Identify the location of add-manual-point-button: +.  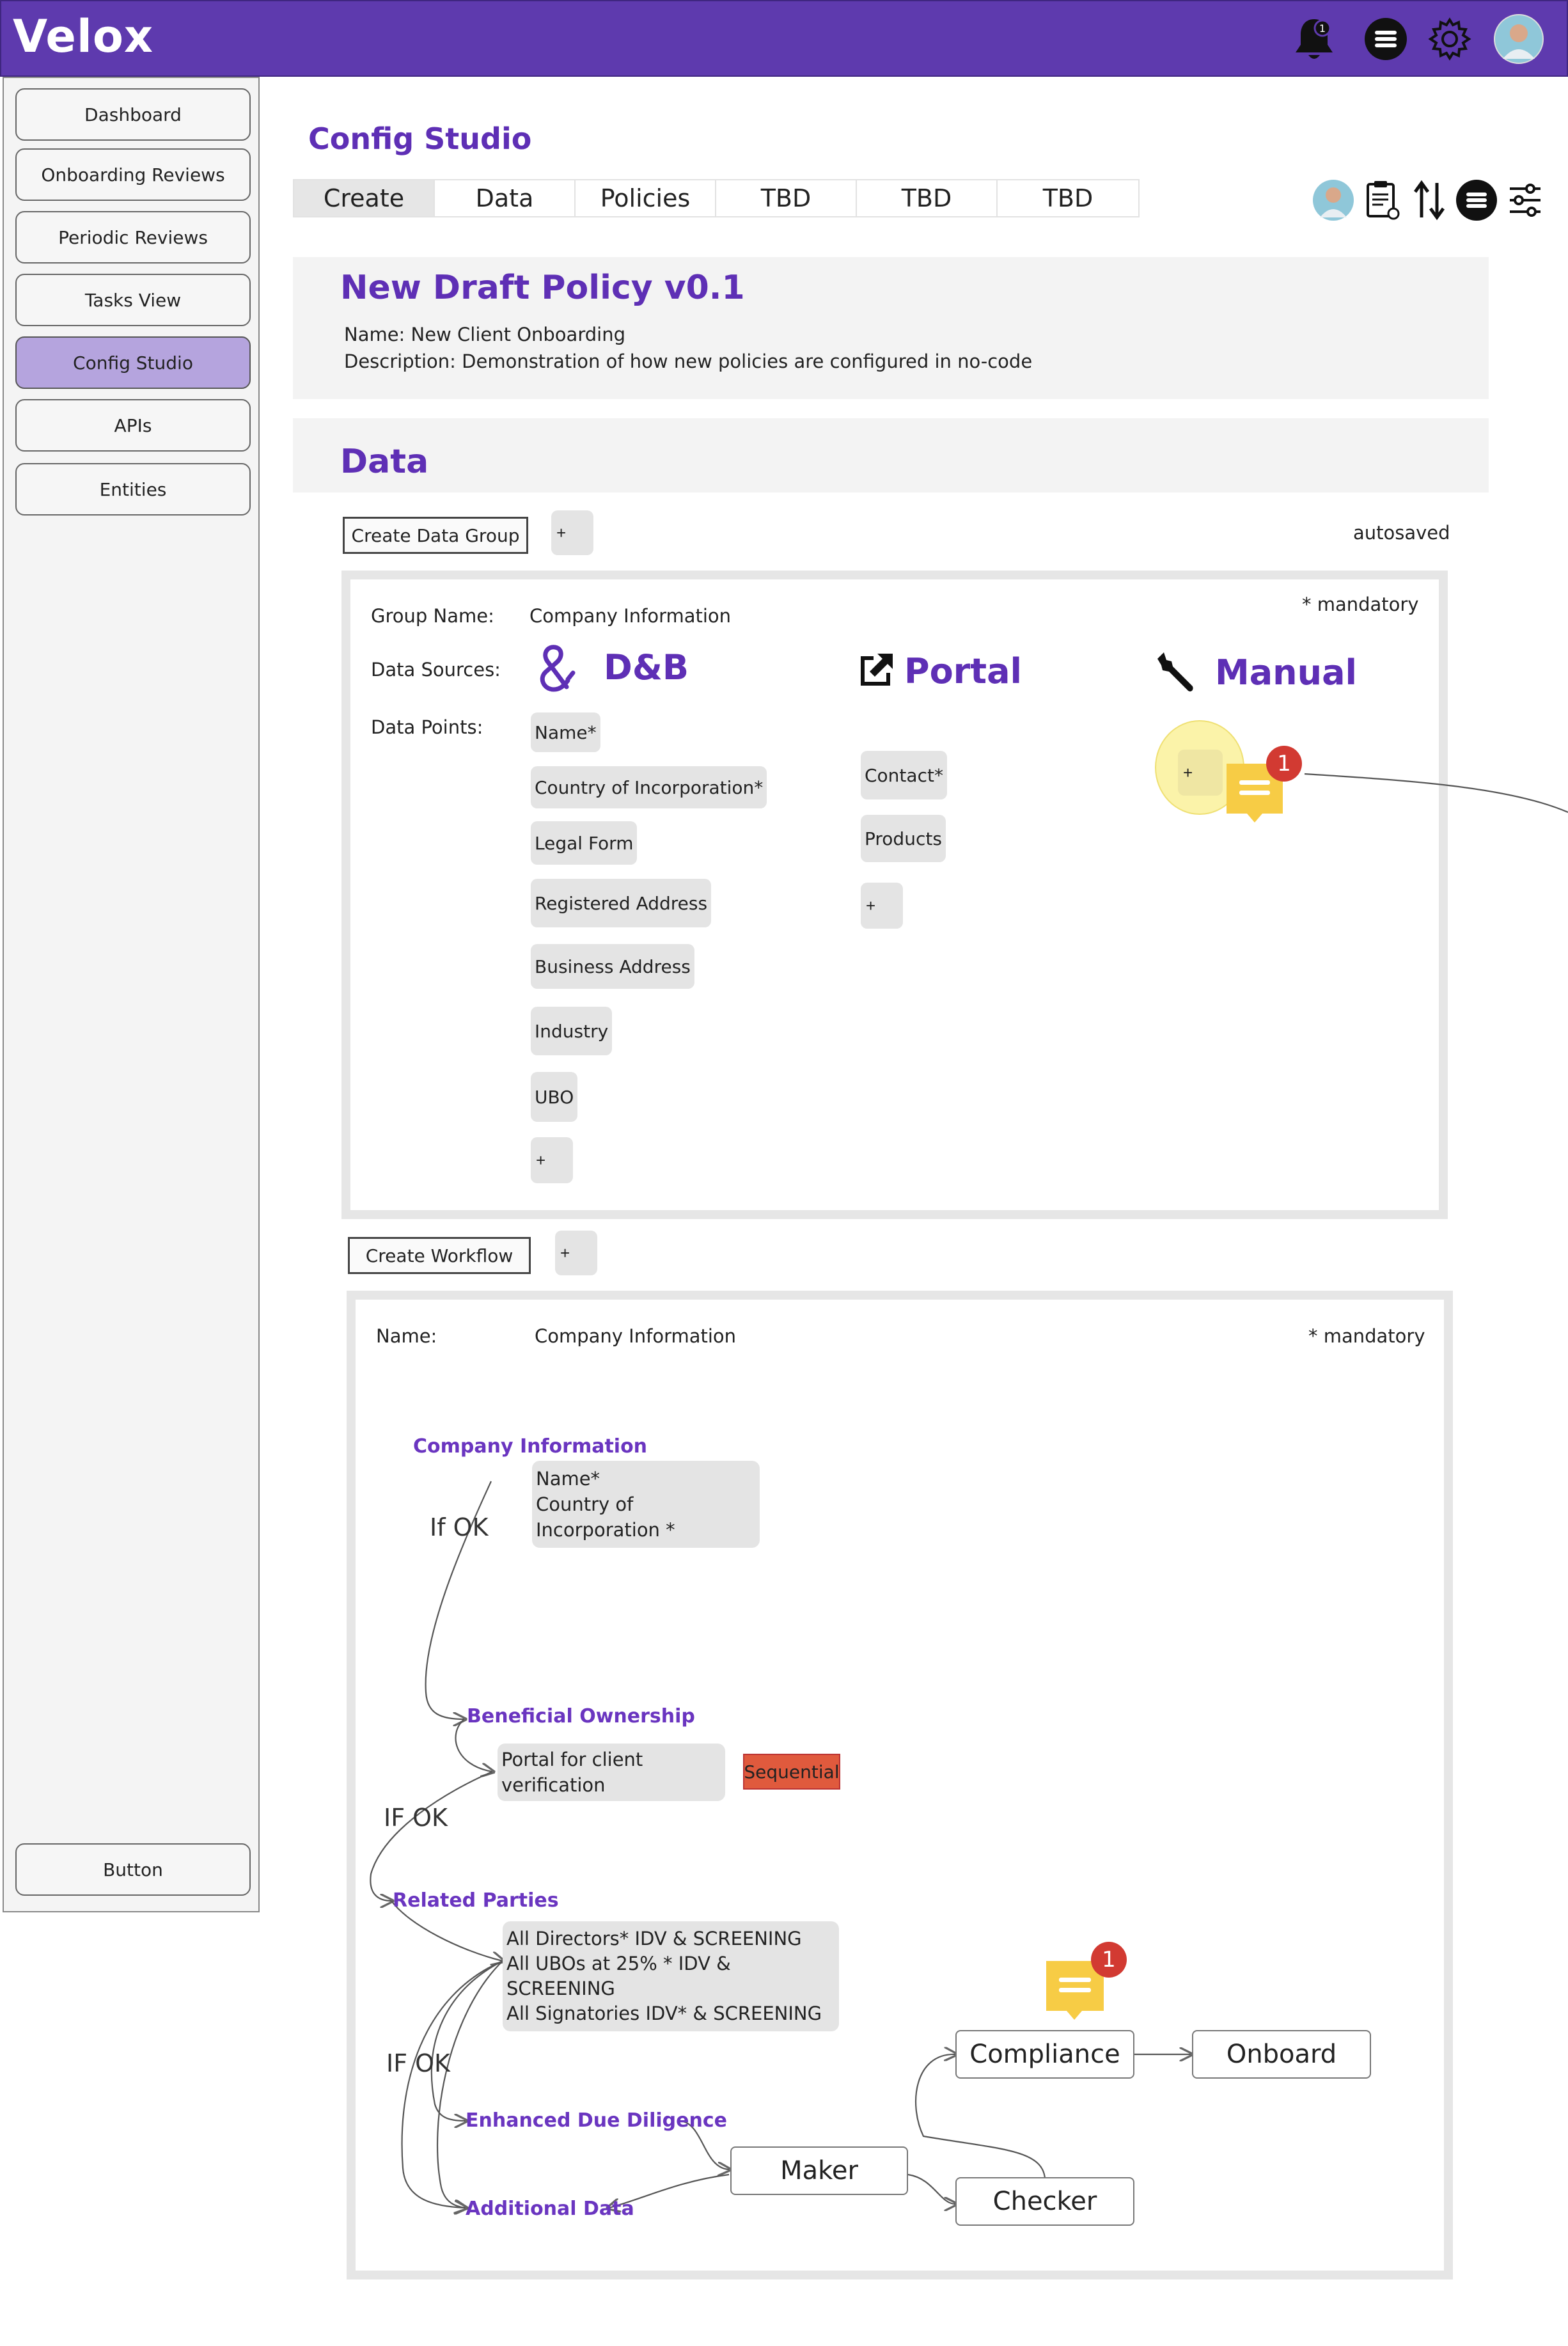
(1200, 773).